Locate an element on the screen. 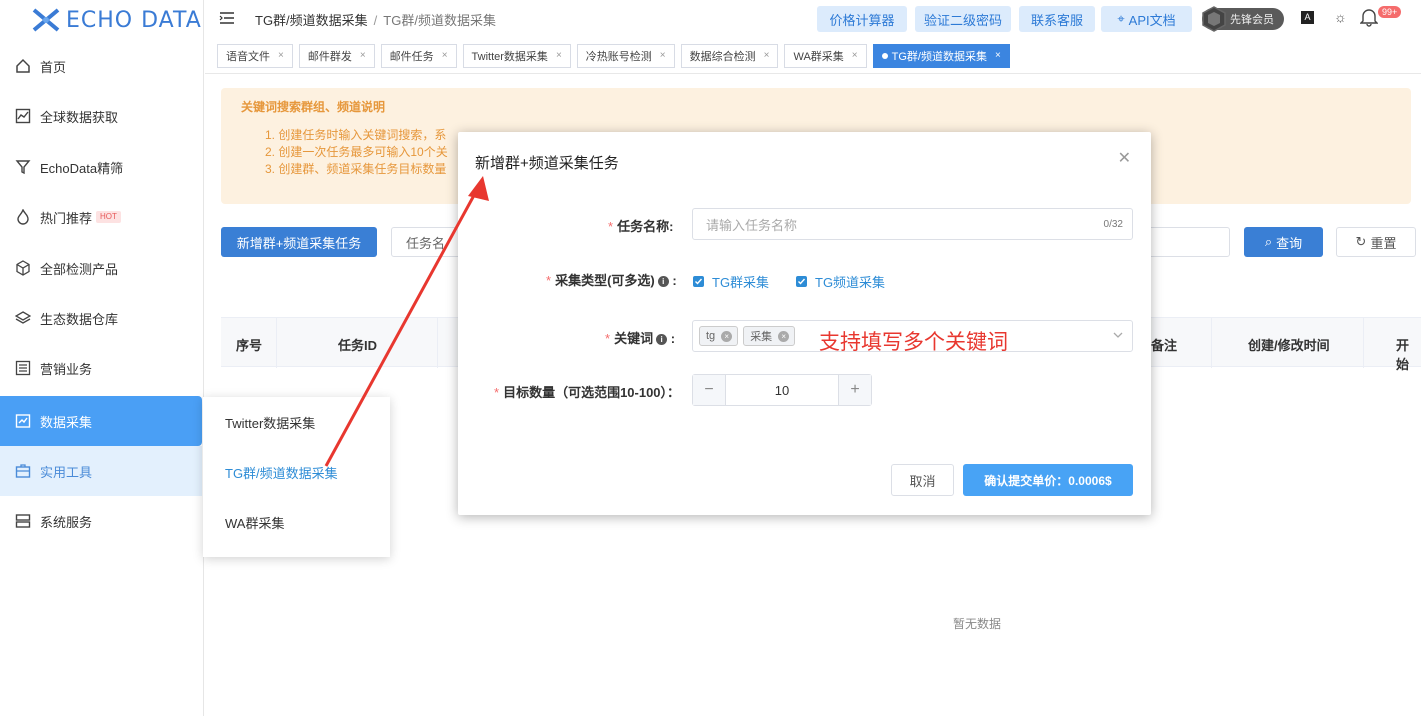 This screenshot has height=716, width=1421. sidebar-item-label: EchoData精筛 is located at coordinates (82, 168).